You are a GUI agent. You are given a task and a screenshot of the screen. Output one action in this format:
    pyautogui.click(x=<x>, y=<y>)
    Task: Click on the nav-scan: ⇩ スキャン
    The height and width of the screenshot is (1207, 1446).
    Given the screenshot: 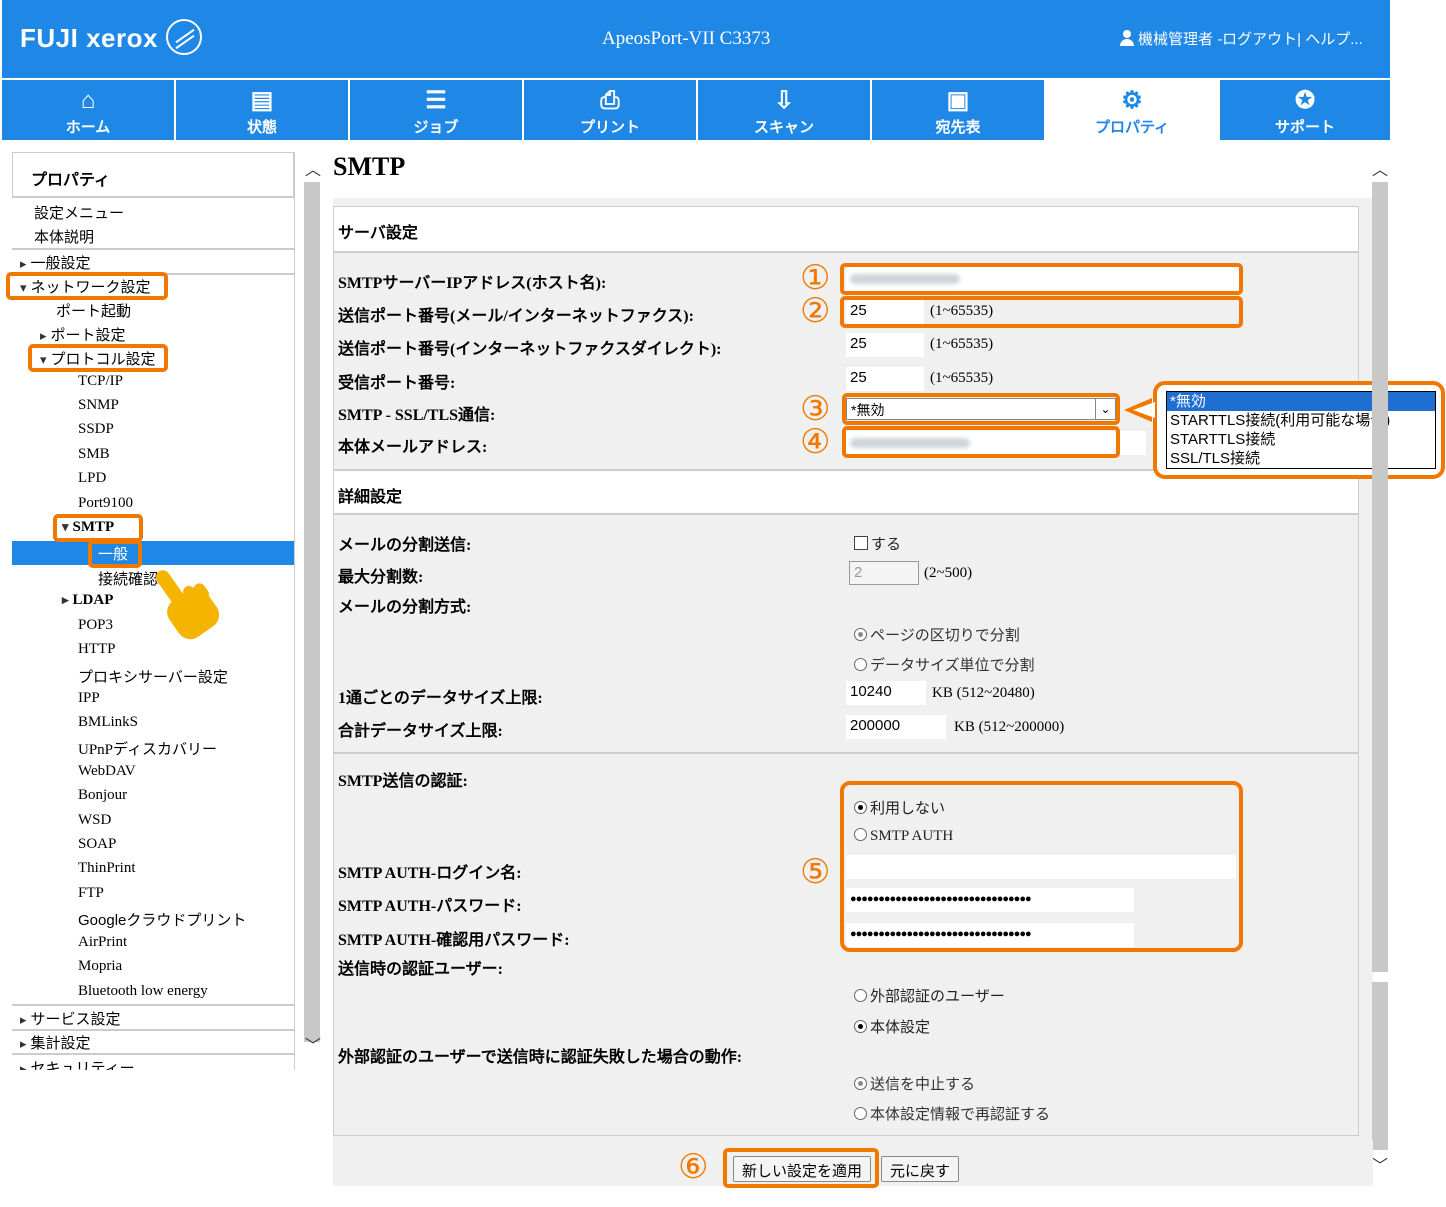 What is the action you would take?
    pyautogui.click(x=784, y=110)
    